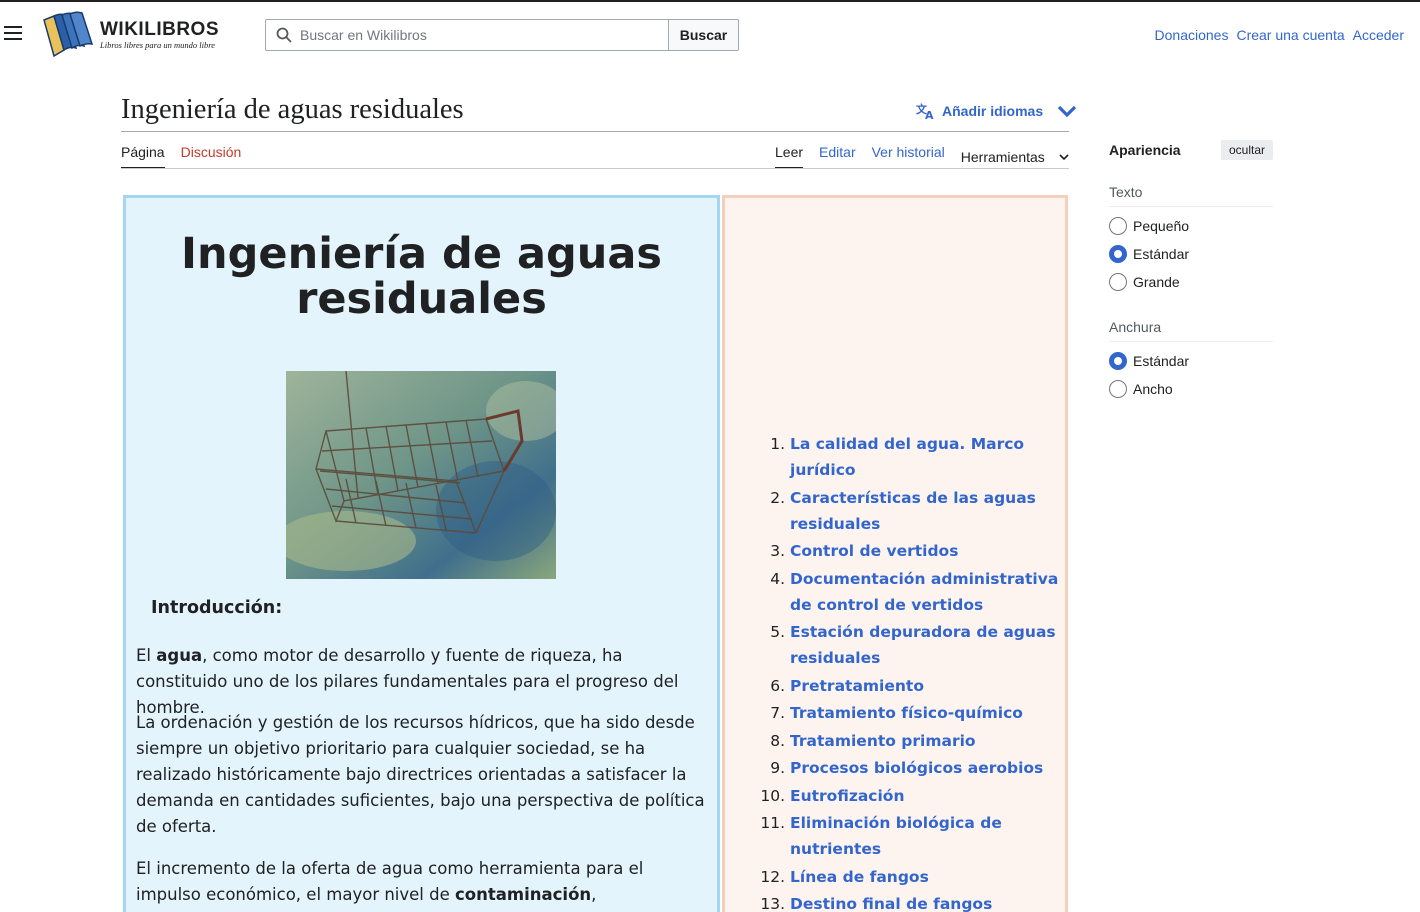 Image resolution: width=1420 pixels, height=912 pixels. Describe the element at coordinates (421, 475) in the screenshot. I see `shopping-cart-in-water-image` at that location.